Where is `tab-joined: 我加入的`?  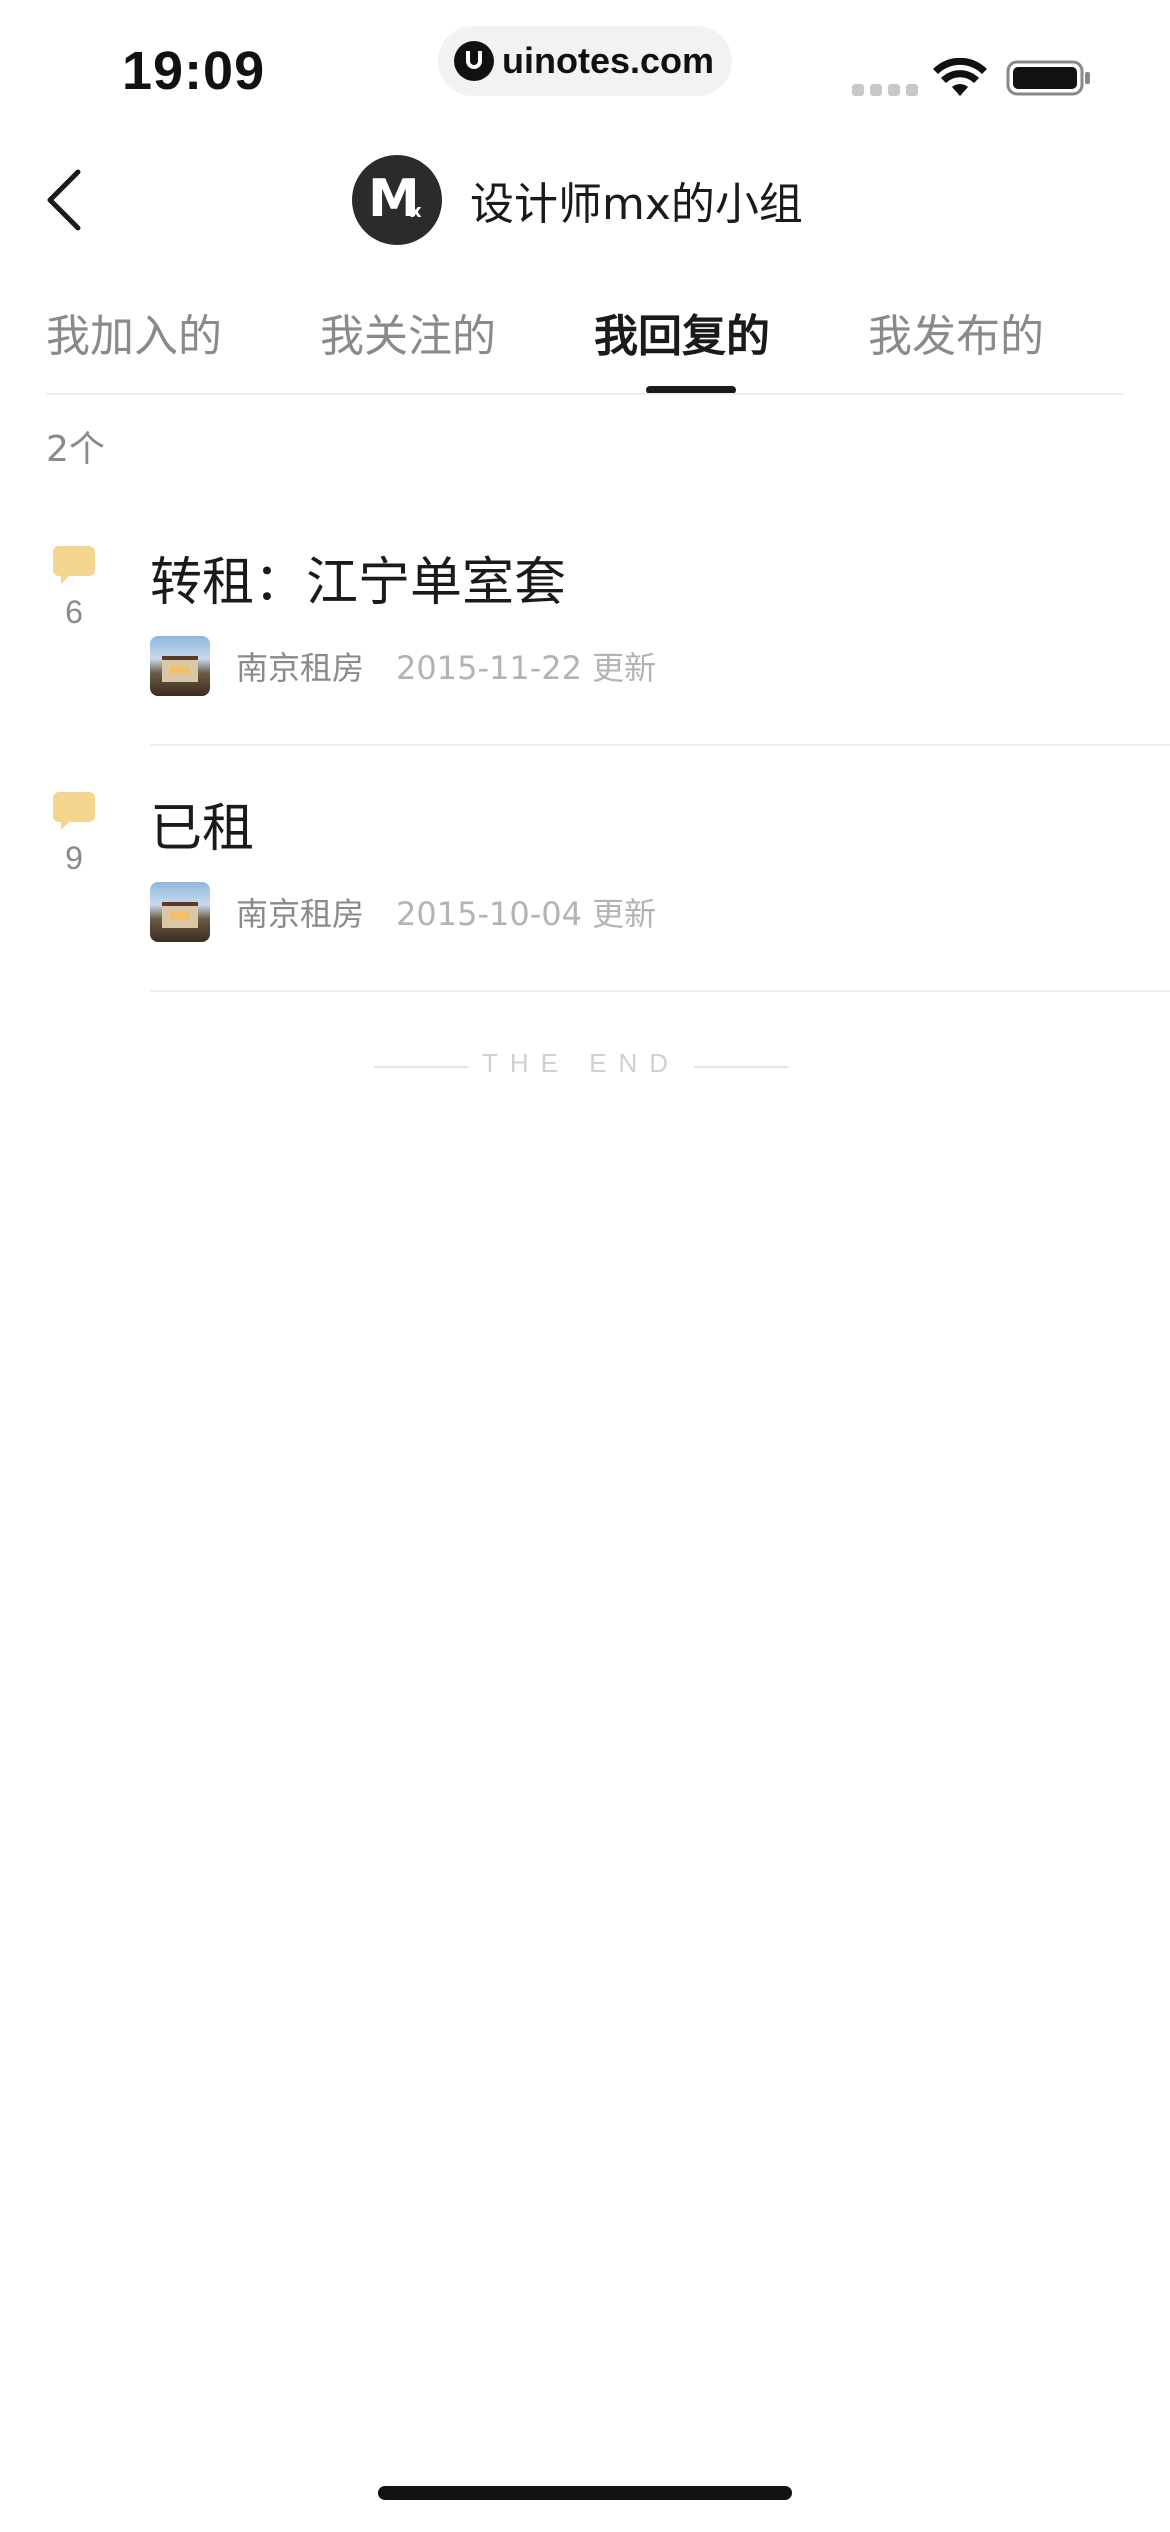
tab-joined: 我加入的 is located at coordinates (134, 332).